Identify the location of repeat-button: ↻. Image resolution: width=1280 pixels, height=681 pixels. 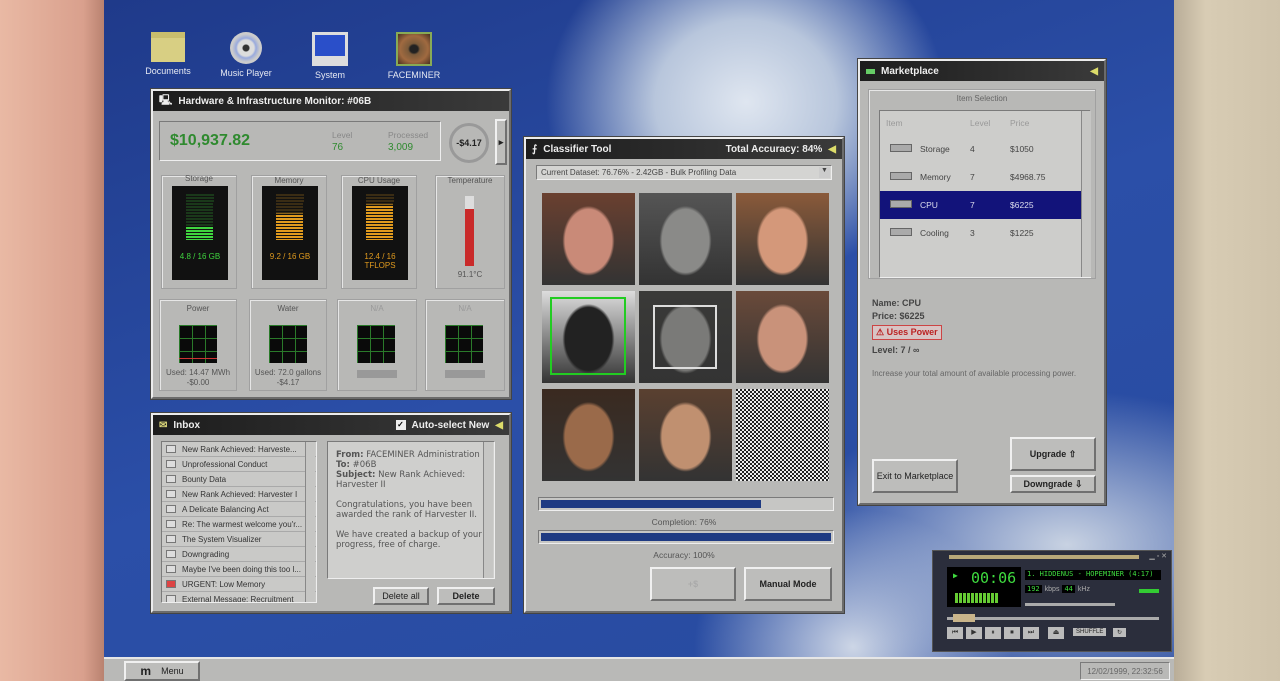
(1120, 632).